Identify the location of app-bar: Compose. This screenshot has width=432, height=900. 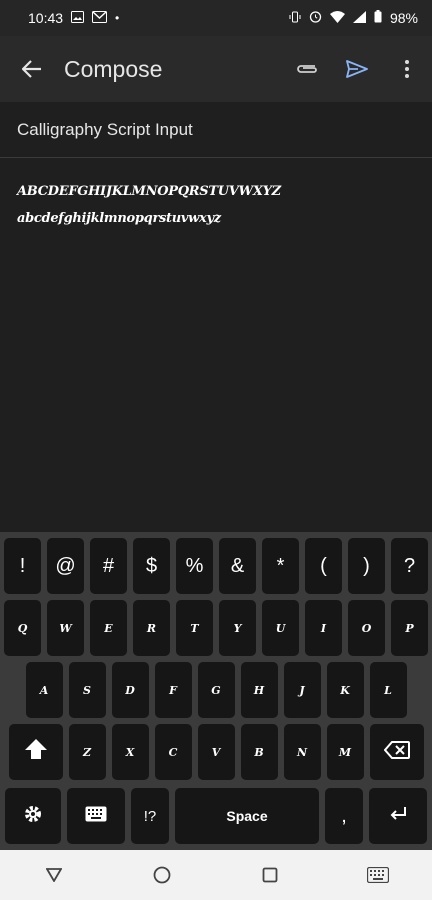
(216, 69).